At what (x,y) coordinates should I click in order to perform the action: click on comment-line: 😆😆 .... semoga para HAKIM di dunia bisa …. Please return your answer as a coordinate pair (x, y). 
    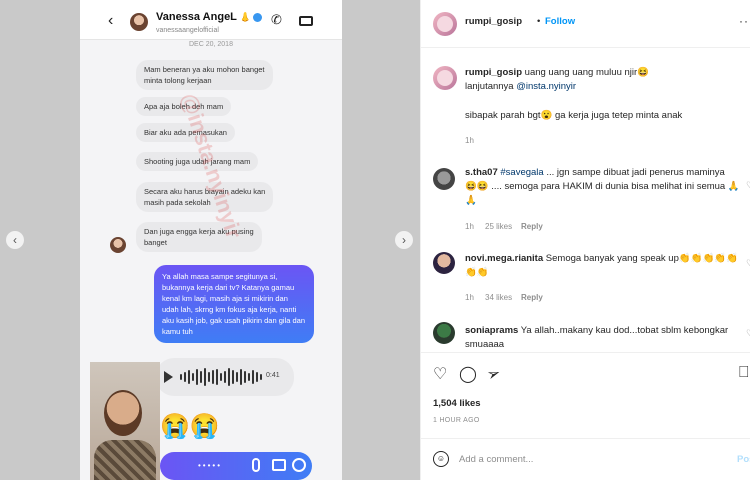
    Looking at the image, I should click on (602, 186).